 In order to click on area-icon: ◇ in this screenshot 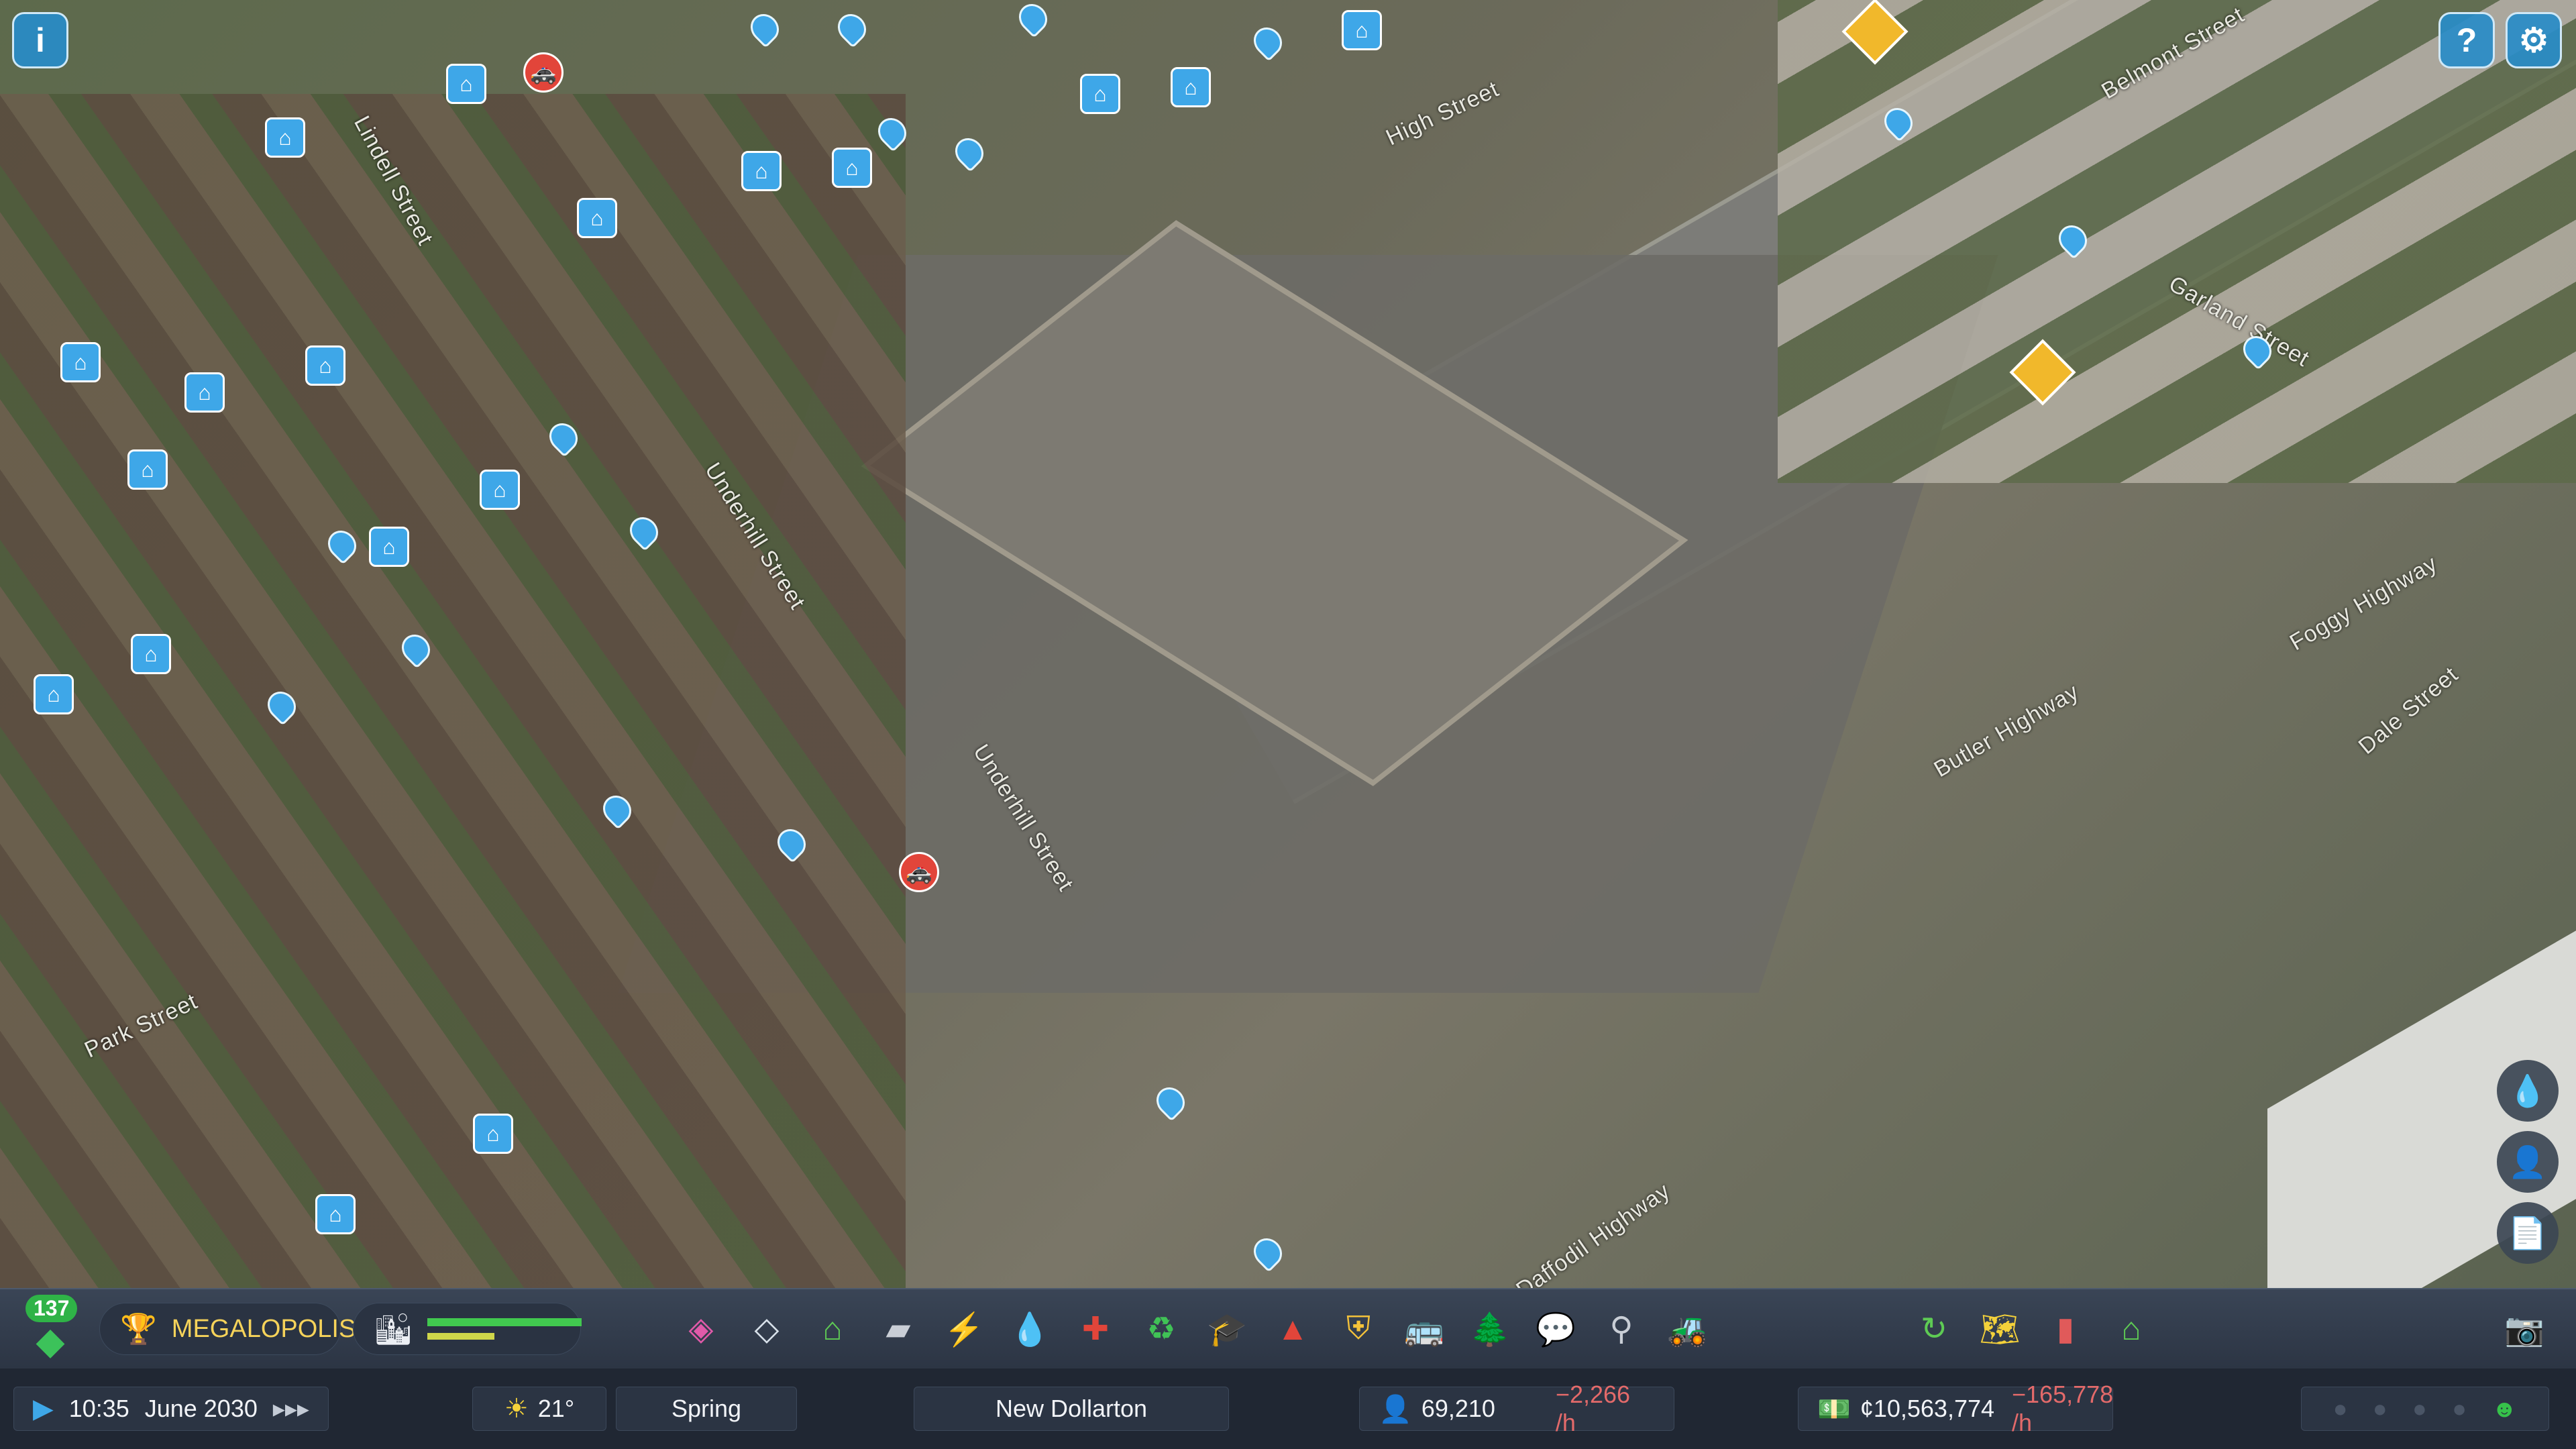, I will do `click(767, 1329)`.